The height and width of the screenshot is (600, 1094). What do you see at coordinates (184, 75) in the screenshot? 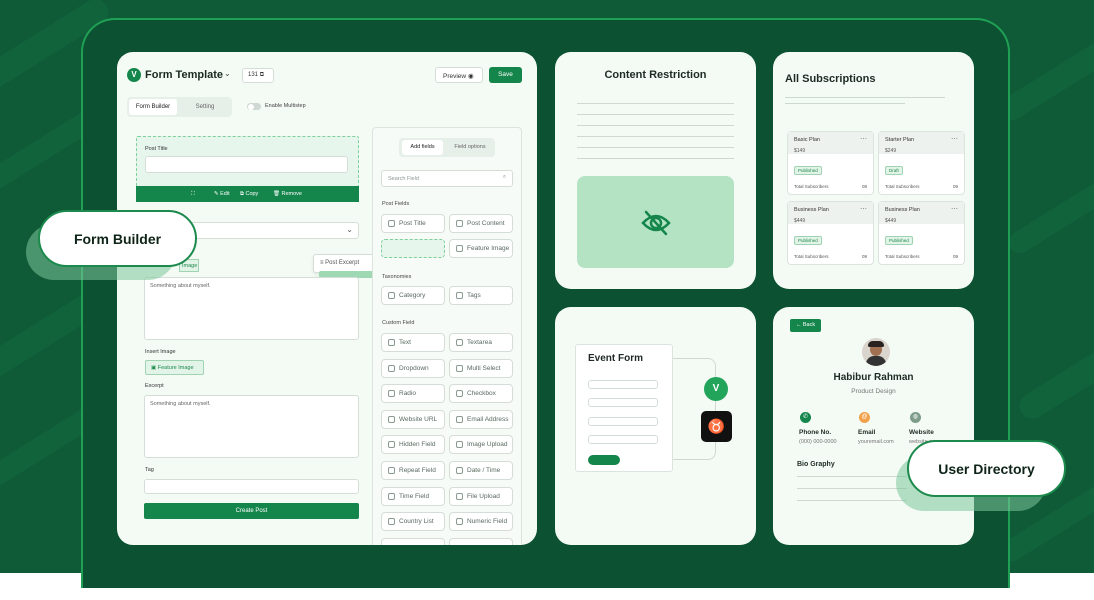
I see `form-title: Form Template` at bounding box center [184, 75].